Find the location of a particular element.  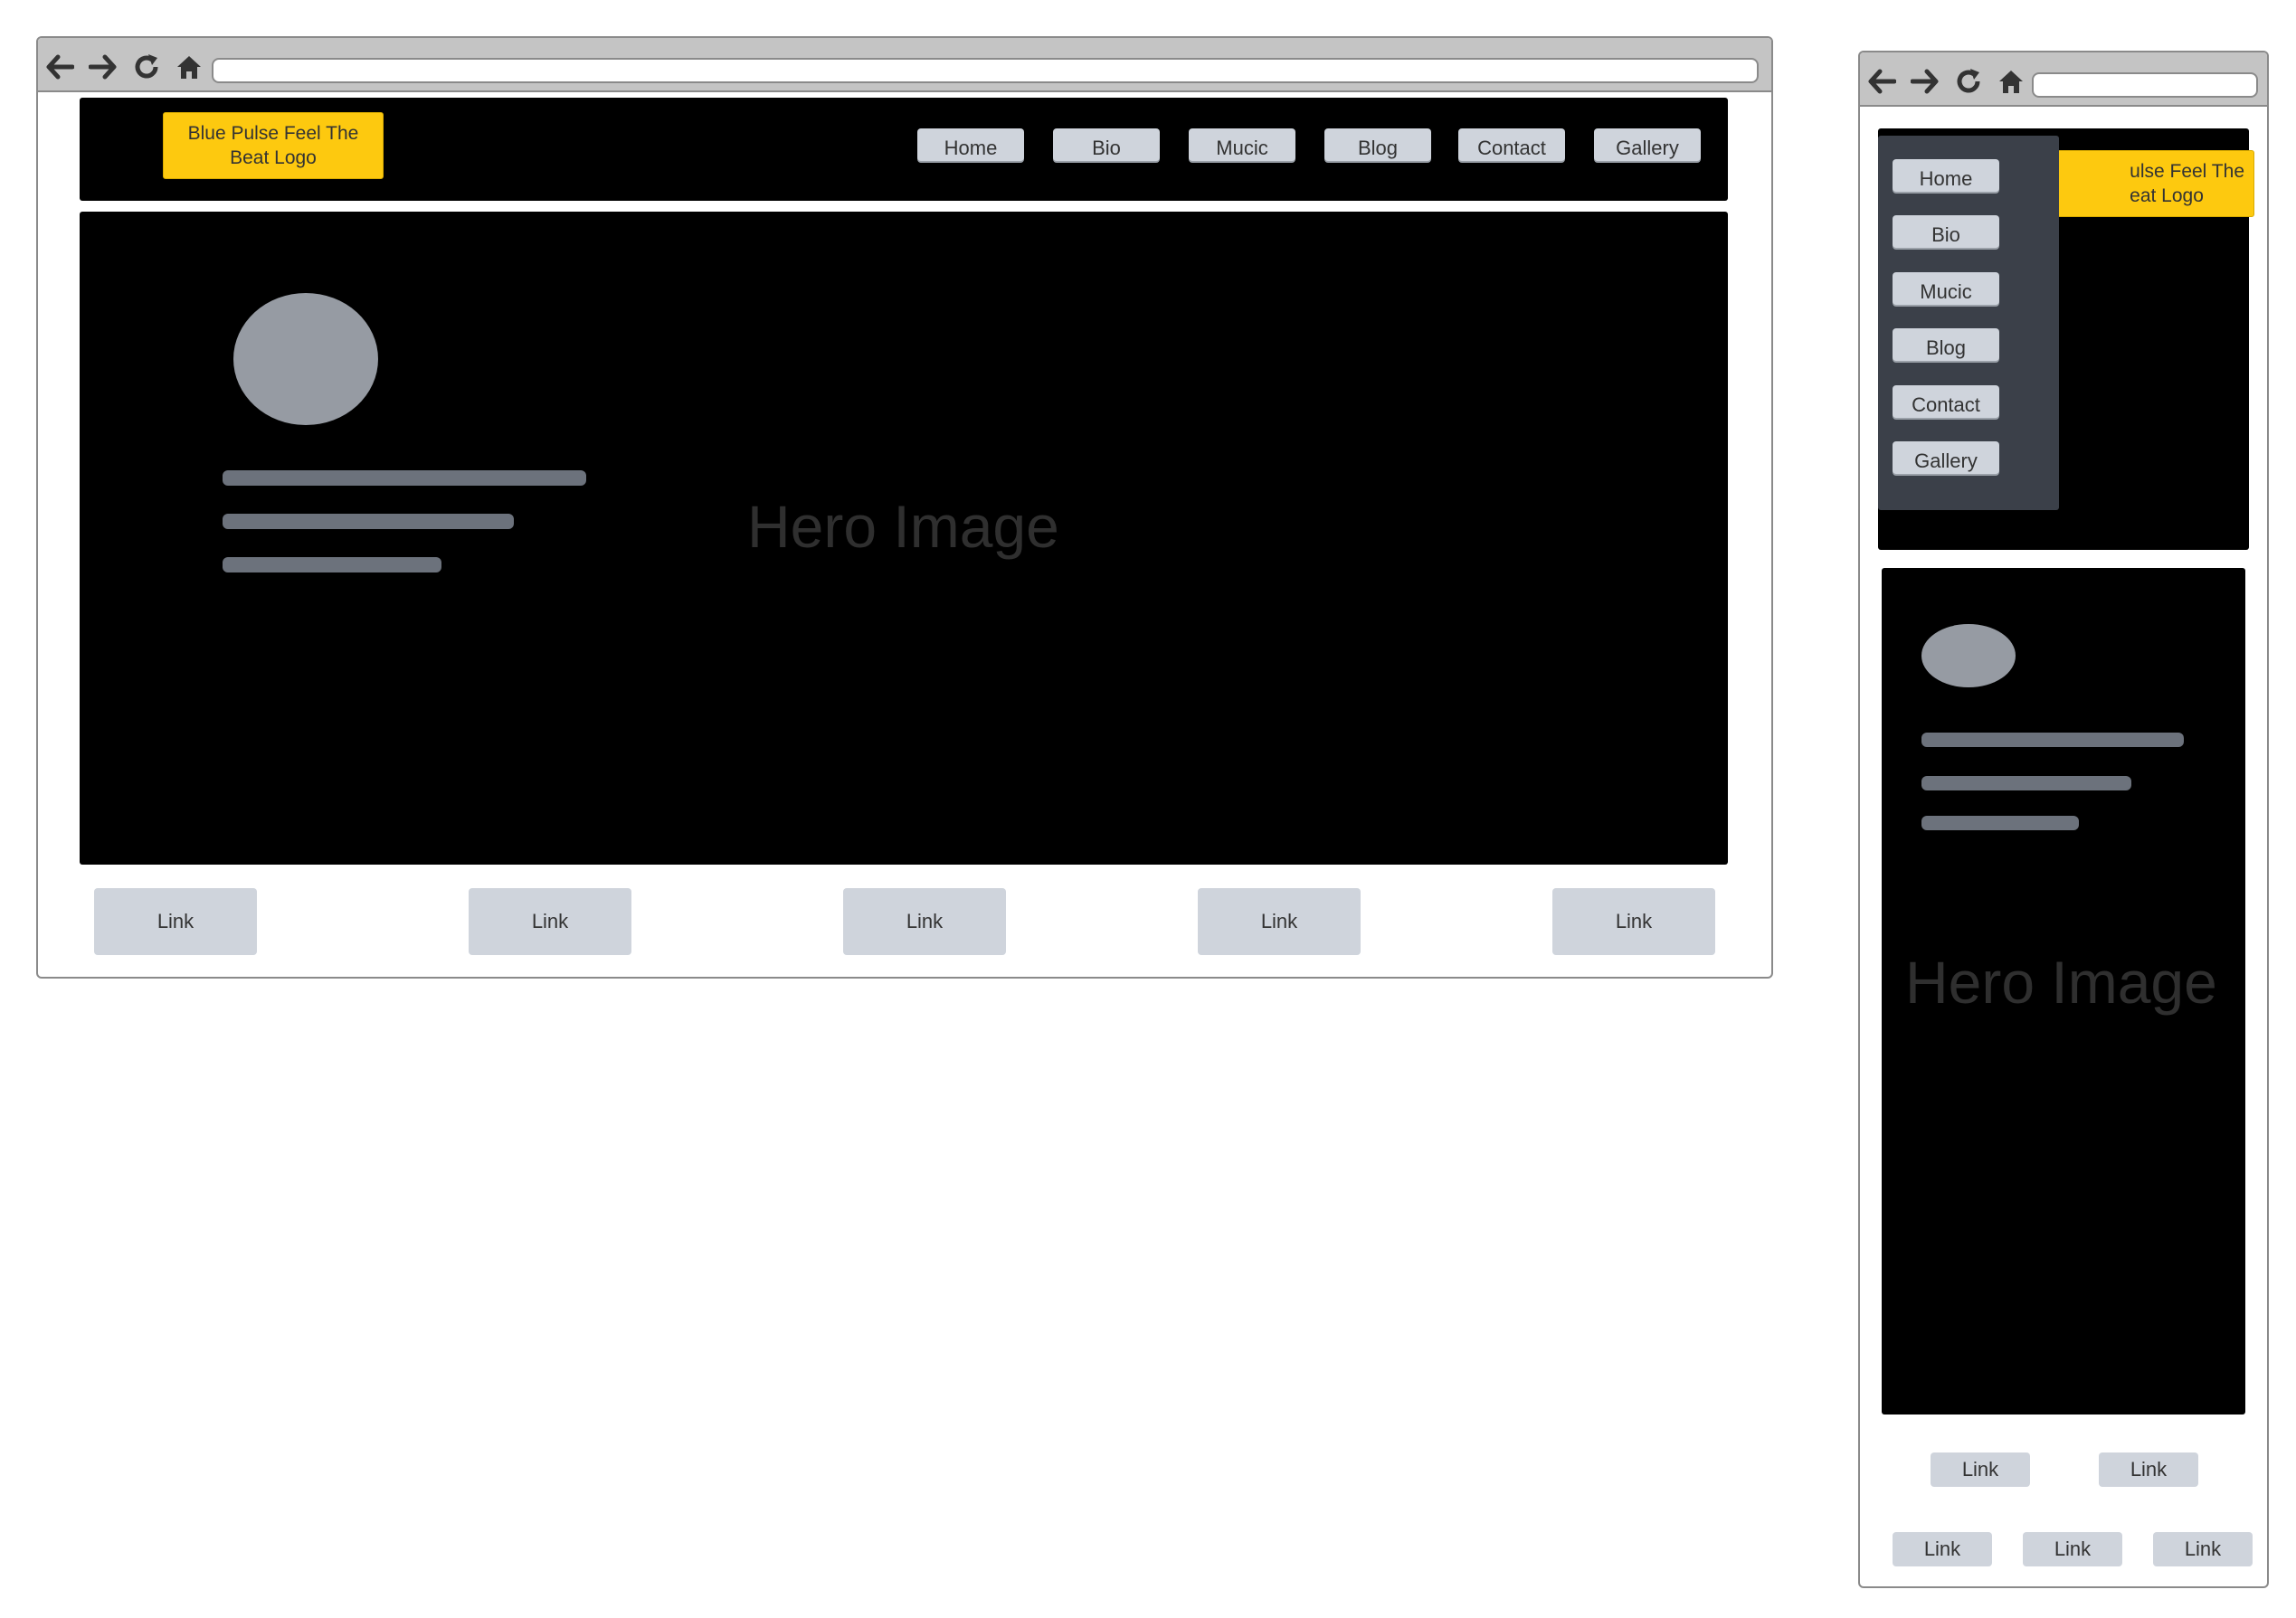

mobile-nav-gallery-label: Gallery is located at coordinates (1946, 460).